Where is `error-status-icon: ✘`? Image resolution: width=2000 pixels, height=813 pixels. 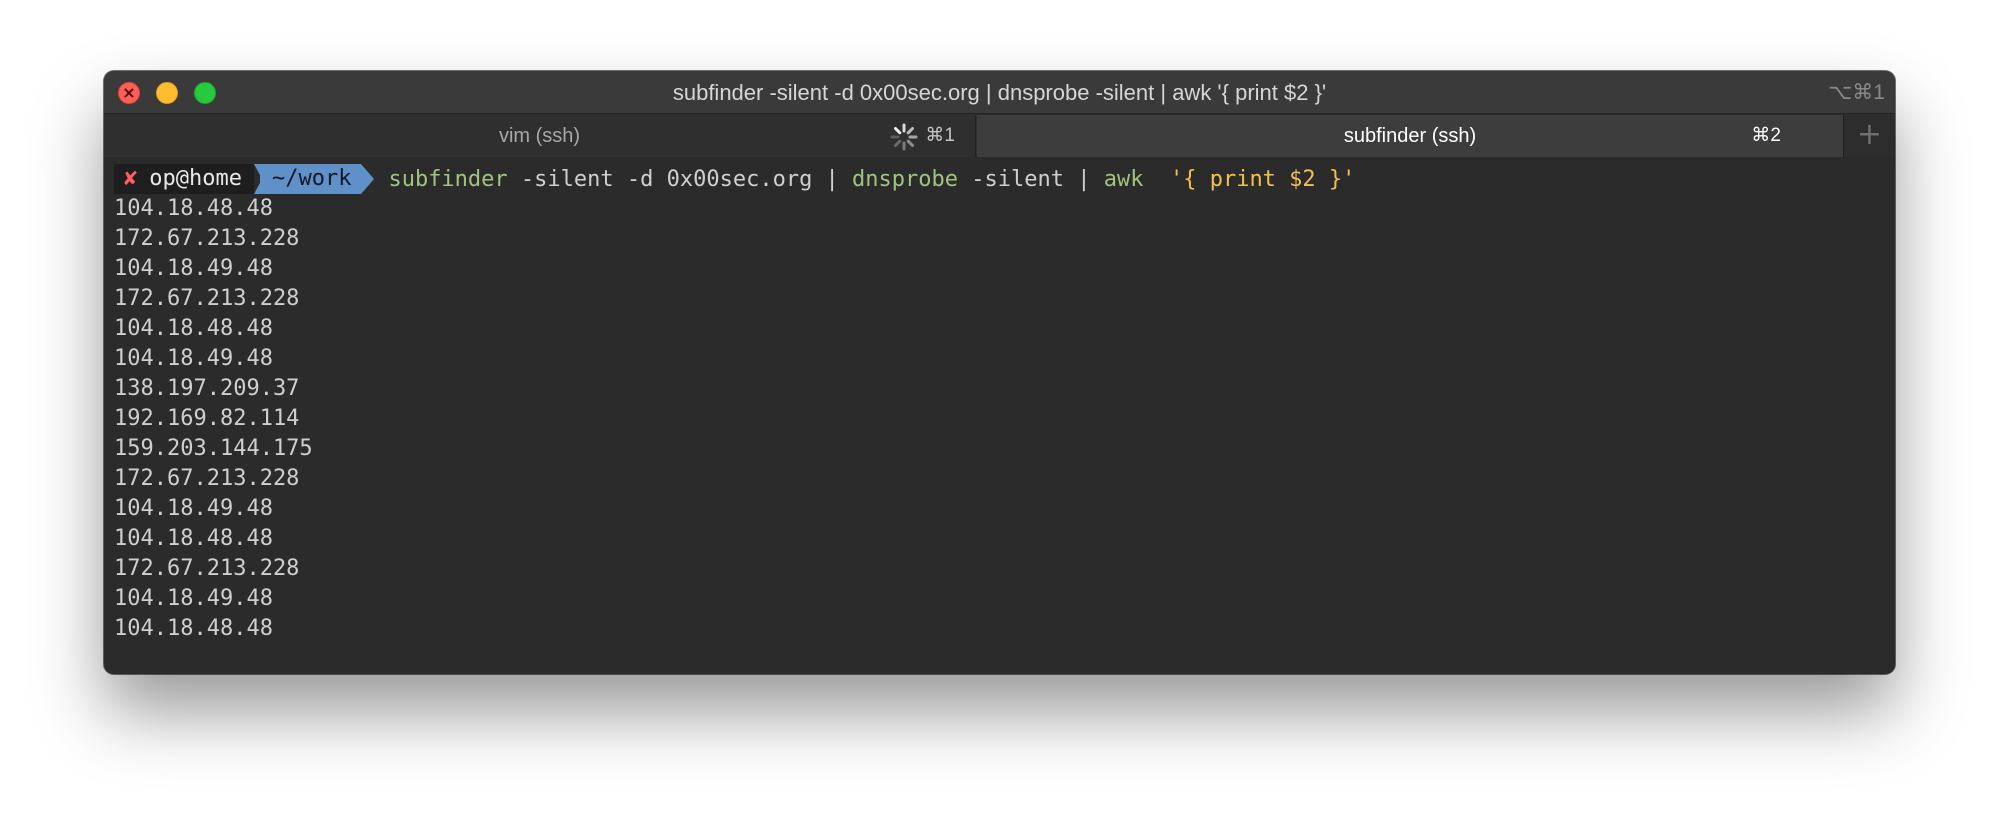 error-status-icon: ✘ is located at coordinates (131, 178).